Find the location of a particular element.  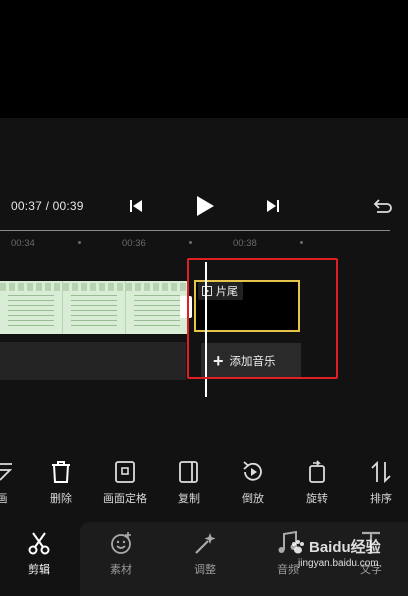

magic-wand-icon is located at coordinates (205, 543).